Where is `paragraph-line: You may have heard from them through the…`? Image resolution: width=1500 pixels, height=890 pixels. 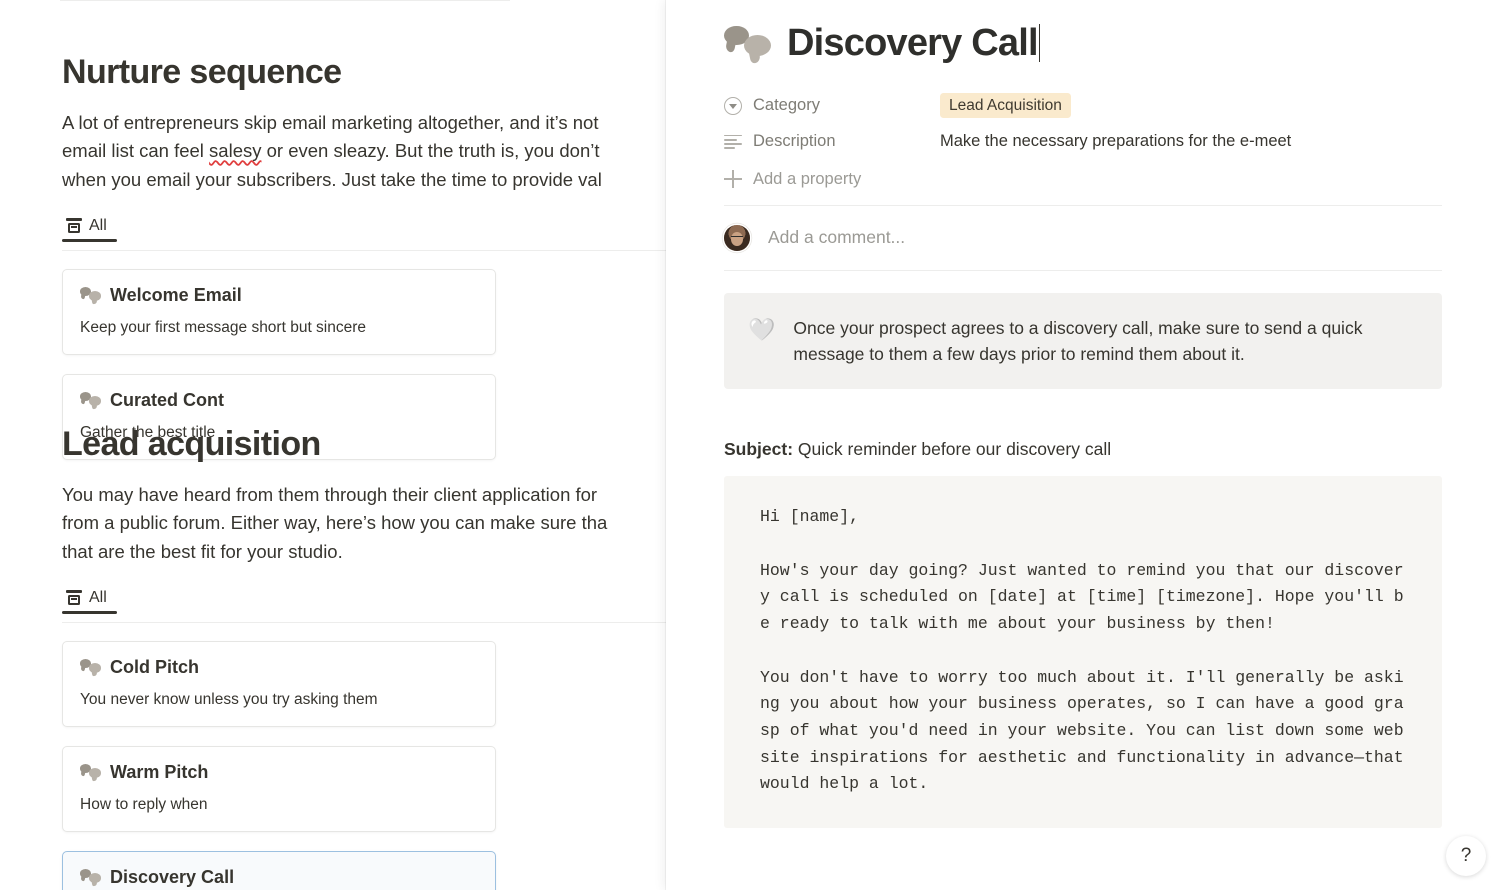 paragraph-line: You may have heard from them through the… is located at coordinates (330, 494).